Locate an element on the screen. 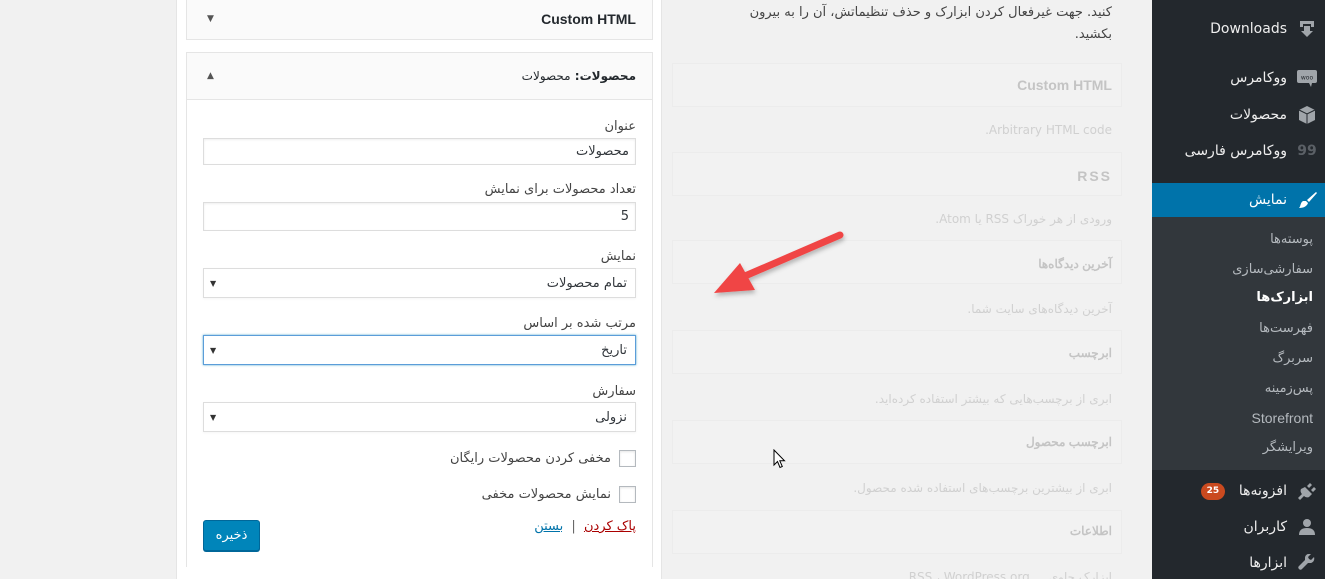 This screenshot has height=579, width=1325. left-gutter is located at coordinates (88, 289).